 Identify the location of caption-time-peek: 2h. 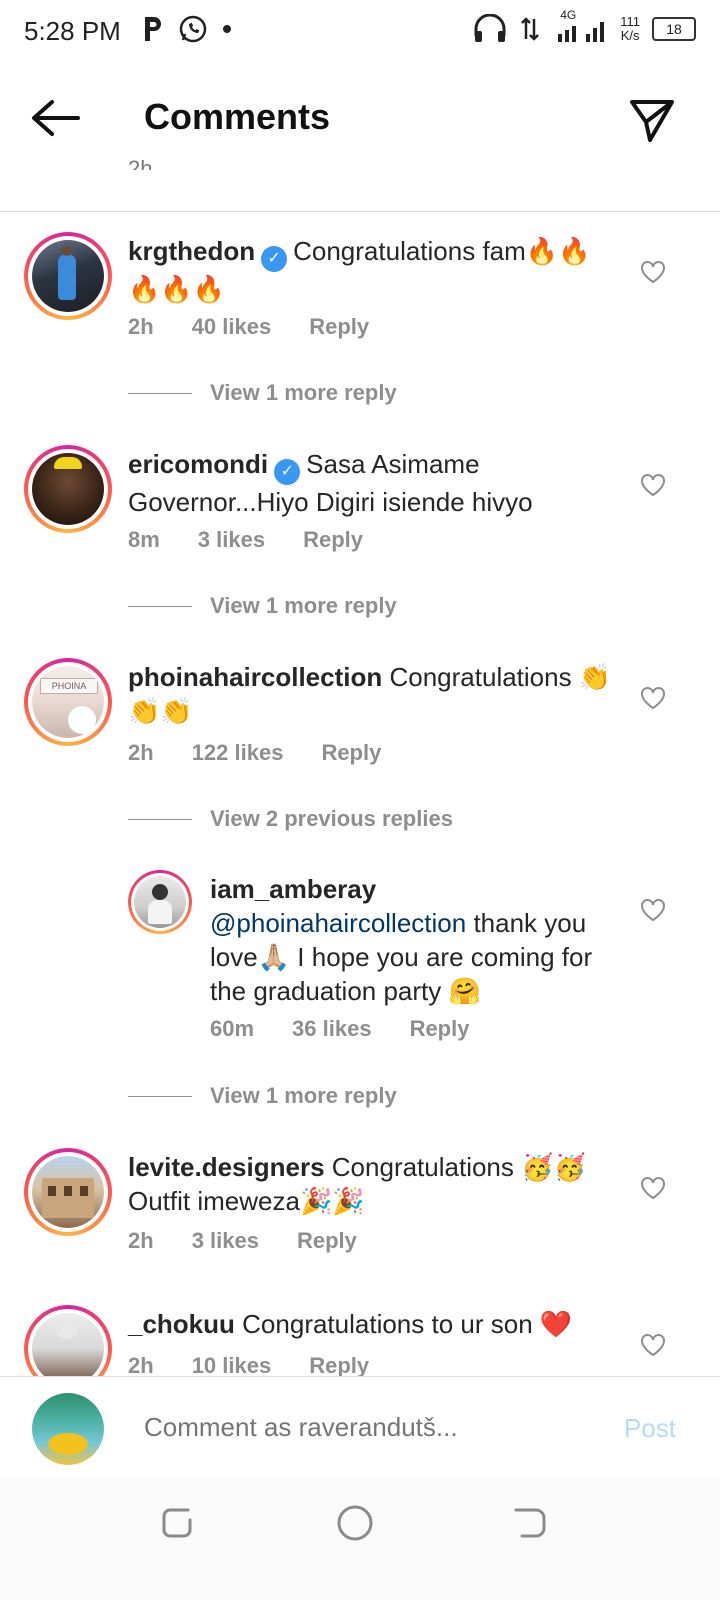
(140, 163).